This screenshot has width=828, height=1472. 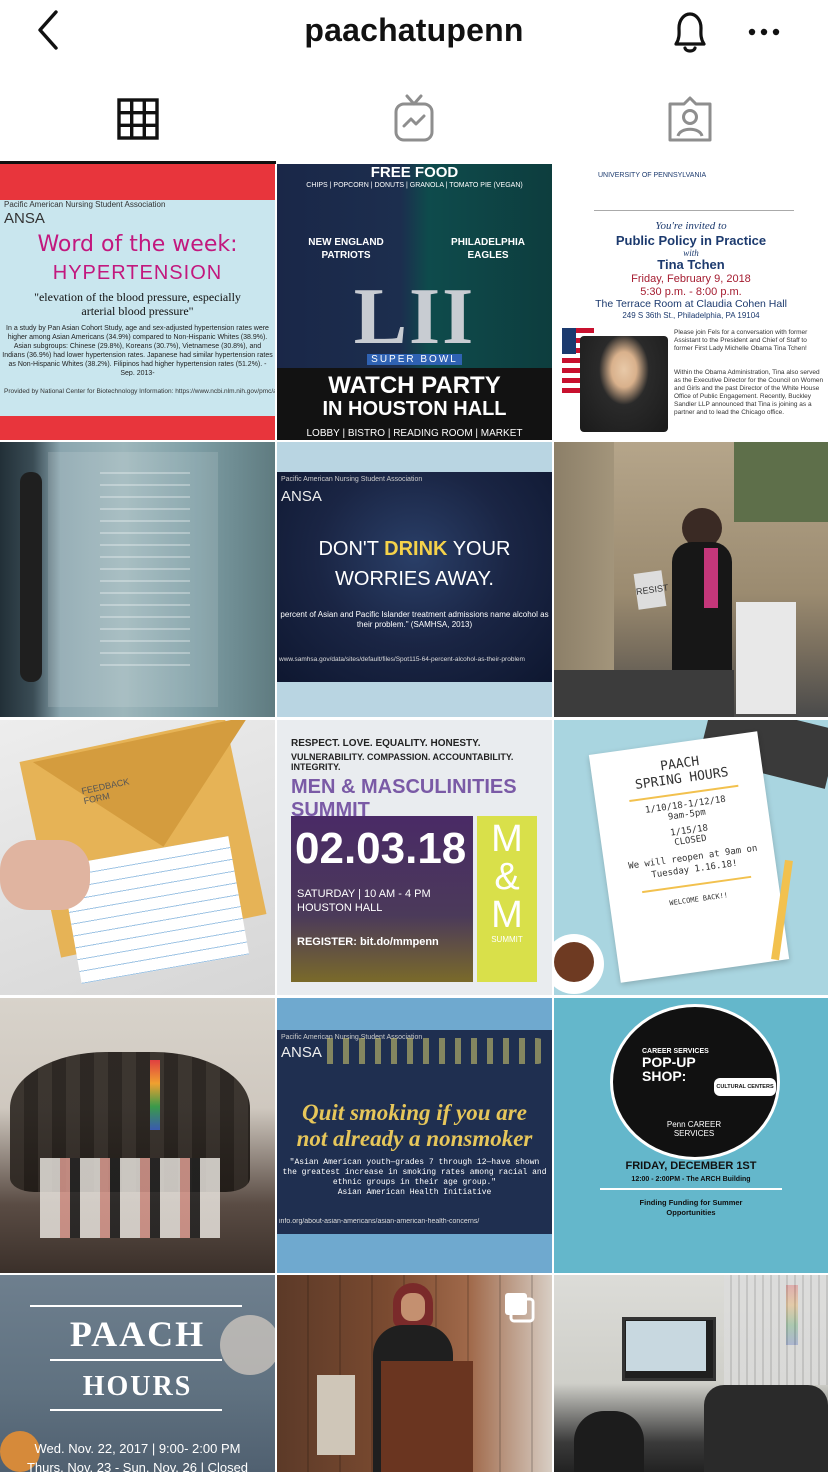 I want to click on post-values-1: RESPECT. LOVE. EQUALITY. HONESTY., so click(x=386, y=743).